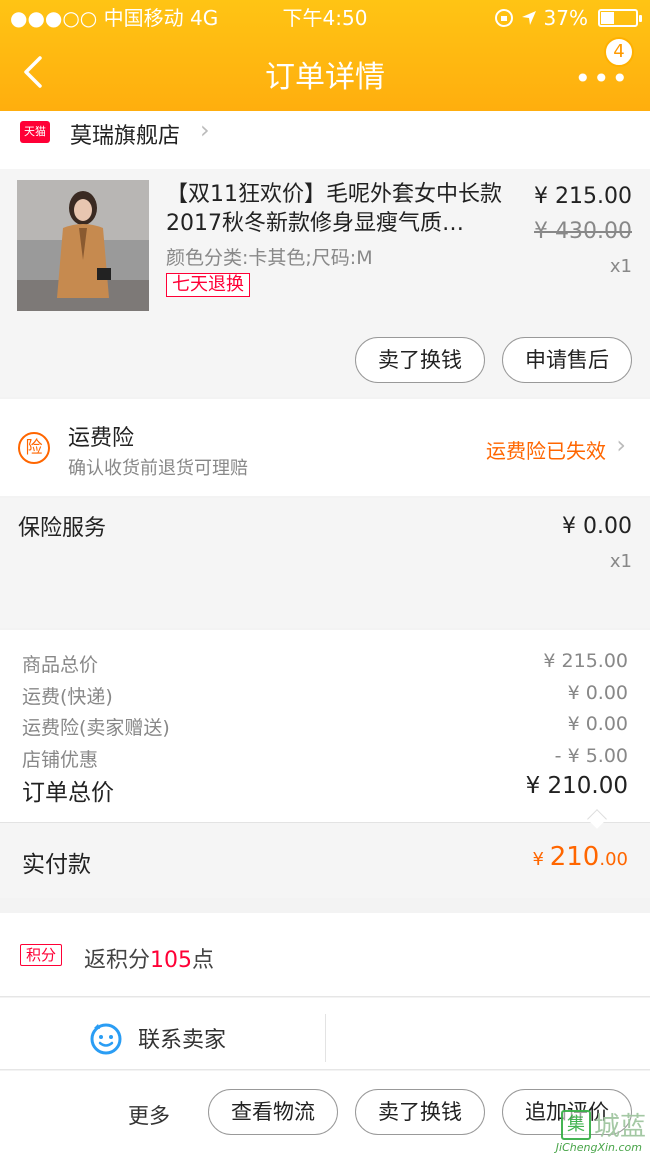  Describe the element at coordinates (620, 561) in the screenshot. I see `service-quantity: x1` at that location.